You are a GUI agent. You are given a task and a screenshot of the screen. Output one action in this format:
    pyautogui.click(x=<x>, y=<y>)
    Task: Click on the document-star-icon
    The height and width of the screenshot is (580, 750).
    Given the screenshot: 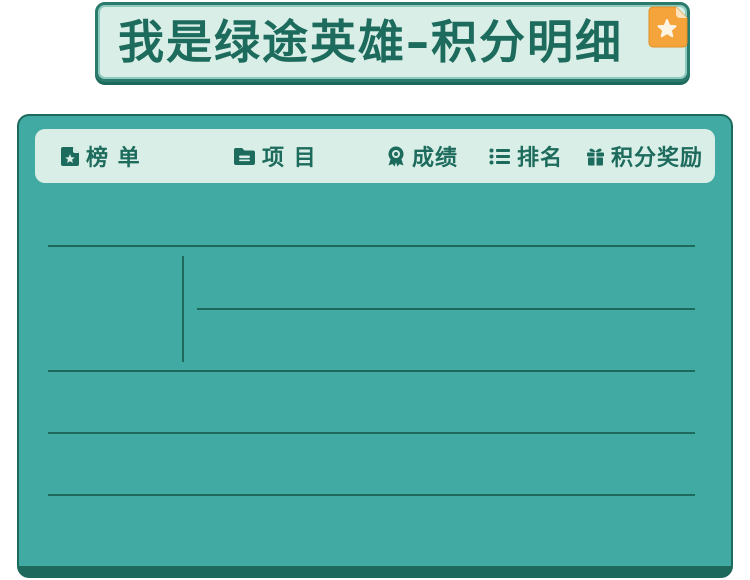 What is the action you would take?
    pyautogui.click(x=70, y=156)
    